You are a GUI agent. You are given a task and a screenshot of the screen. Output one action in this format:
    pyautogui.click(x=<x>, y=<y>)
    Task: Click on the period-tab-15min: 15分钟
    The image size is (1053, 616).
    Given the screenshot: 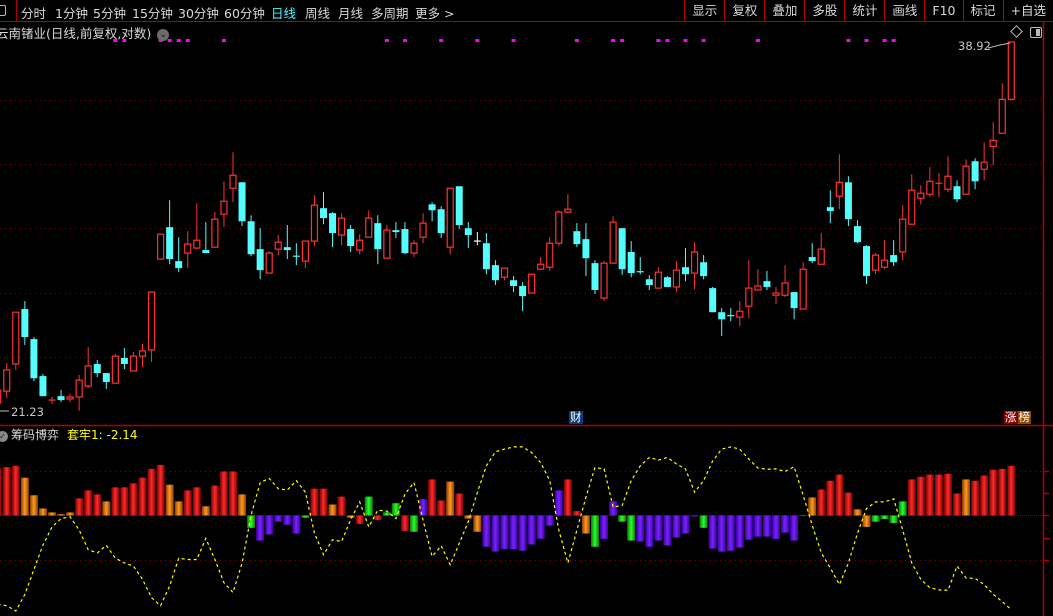 What is the action you would take?
    pyautogui.click(x=152, y=12)
    